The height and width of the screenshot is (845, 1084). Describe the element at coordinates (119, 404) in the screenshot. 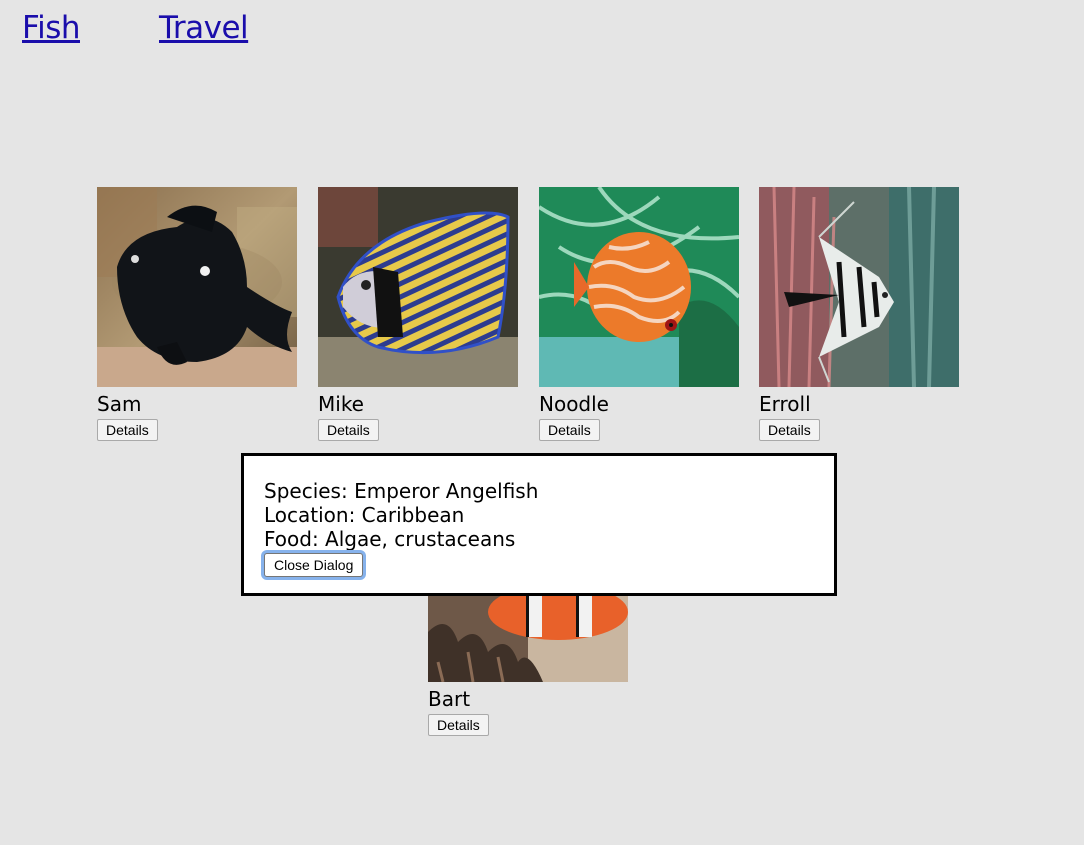

I see `fish-name: Sam` at that location.